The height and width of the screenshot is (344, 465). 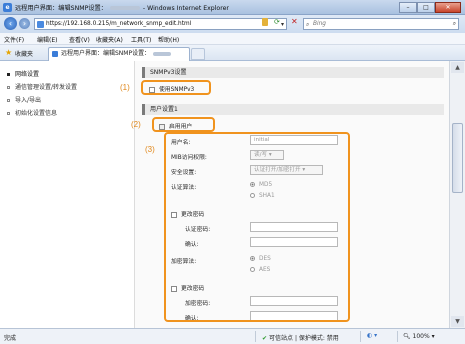 What do you see at coordinates (293, 72) in the screenshot?
I see `snmpv3-section-header: SNMPv3设置` at bounding box center [293, 72].